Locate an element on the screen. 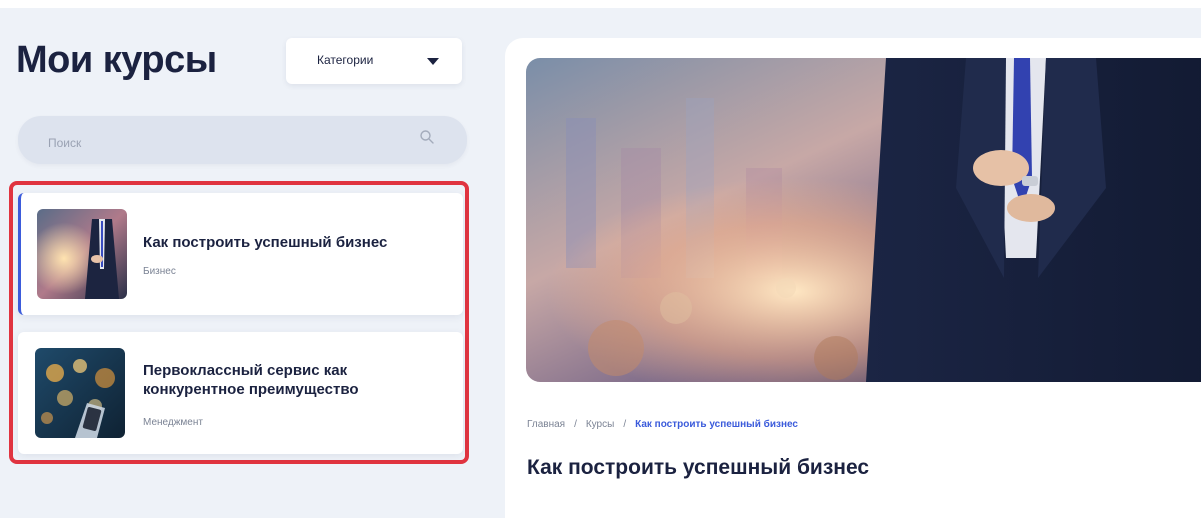  category-dropdown-label: Категории is located at coordinates (345, 60).